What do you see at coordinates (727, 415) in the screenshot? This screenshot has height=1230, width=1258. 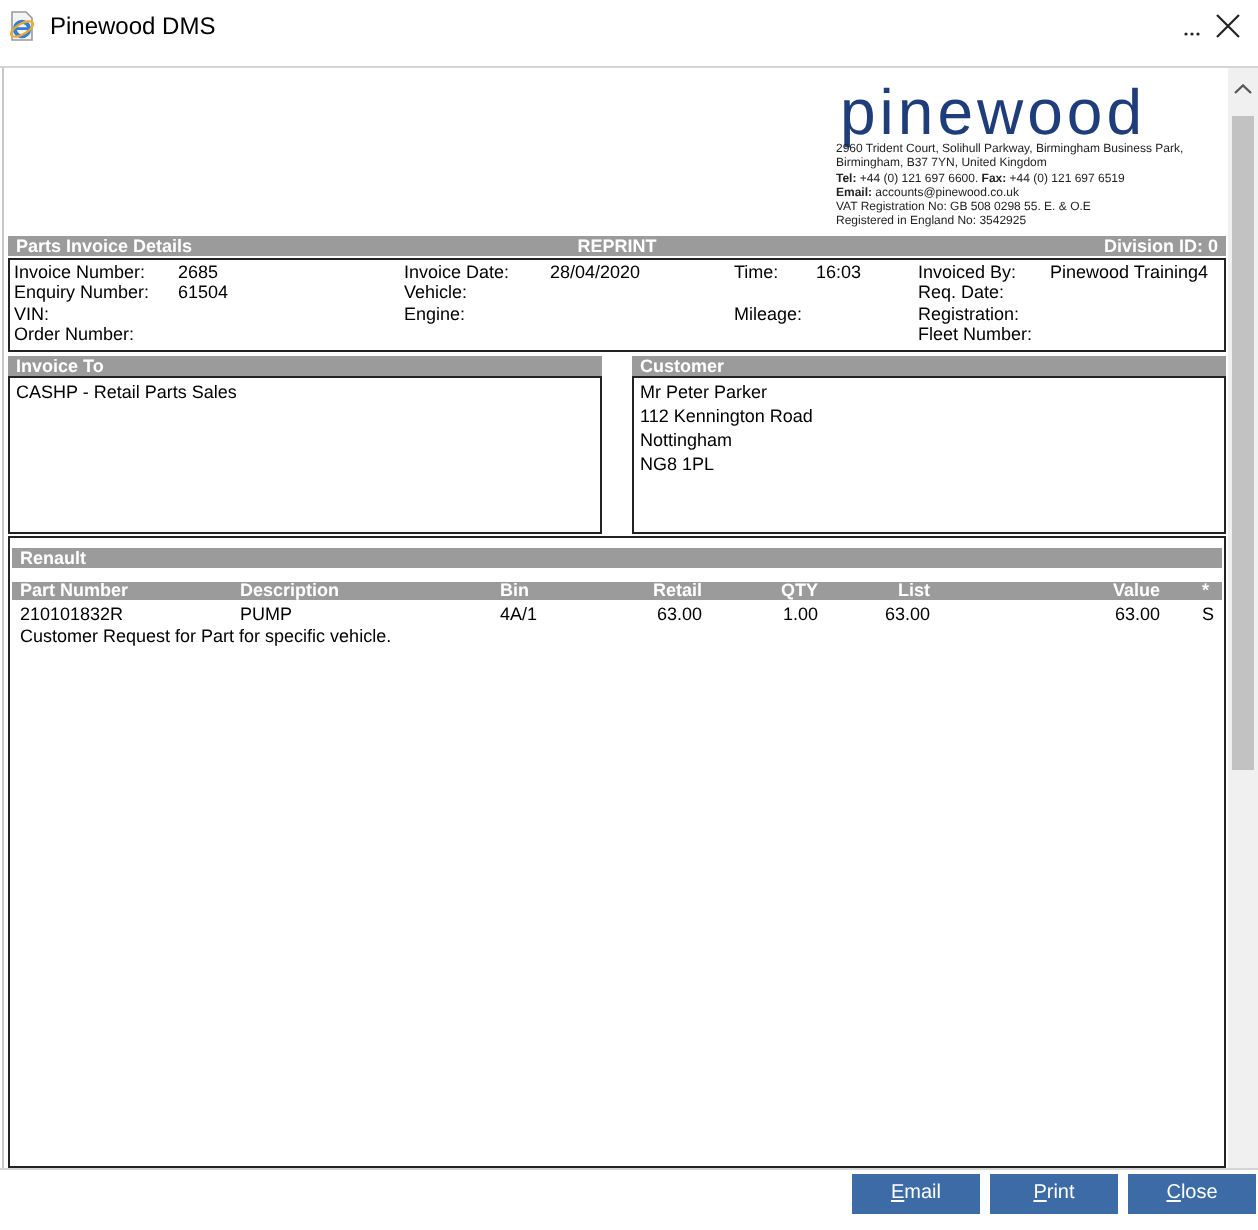 I see `customer-address-line: 112 Kennington Road` at bounding box center [727, 415].